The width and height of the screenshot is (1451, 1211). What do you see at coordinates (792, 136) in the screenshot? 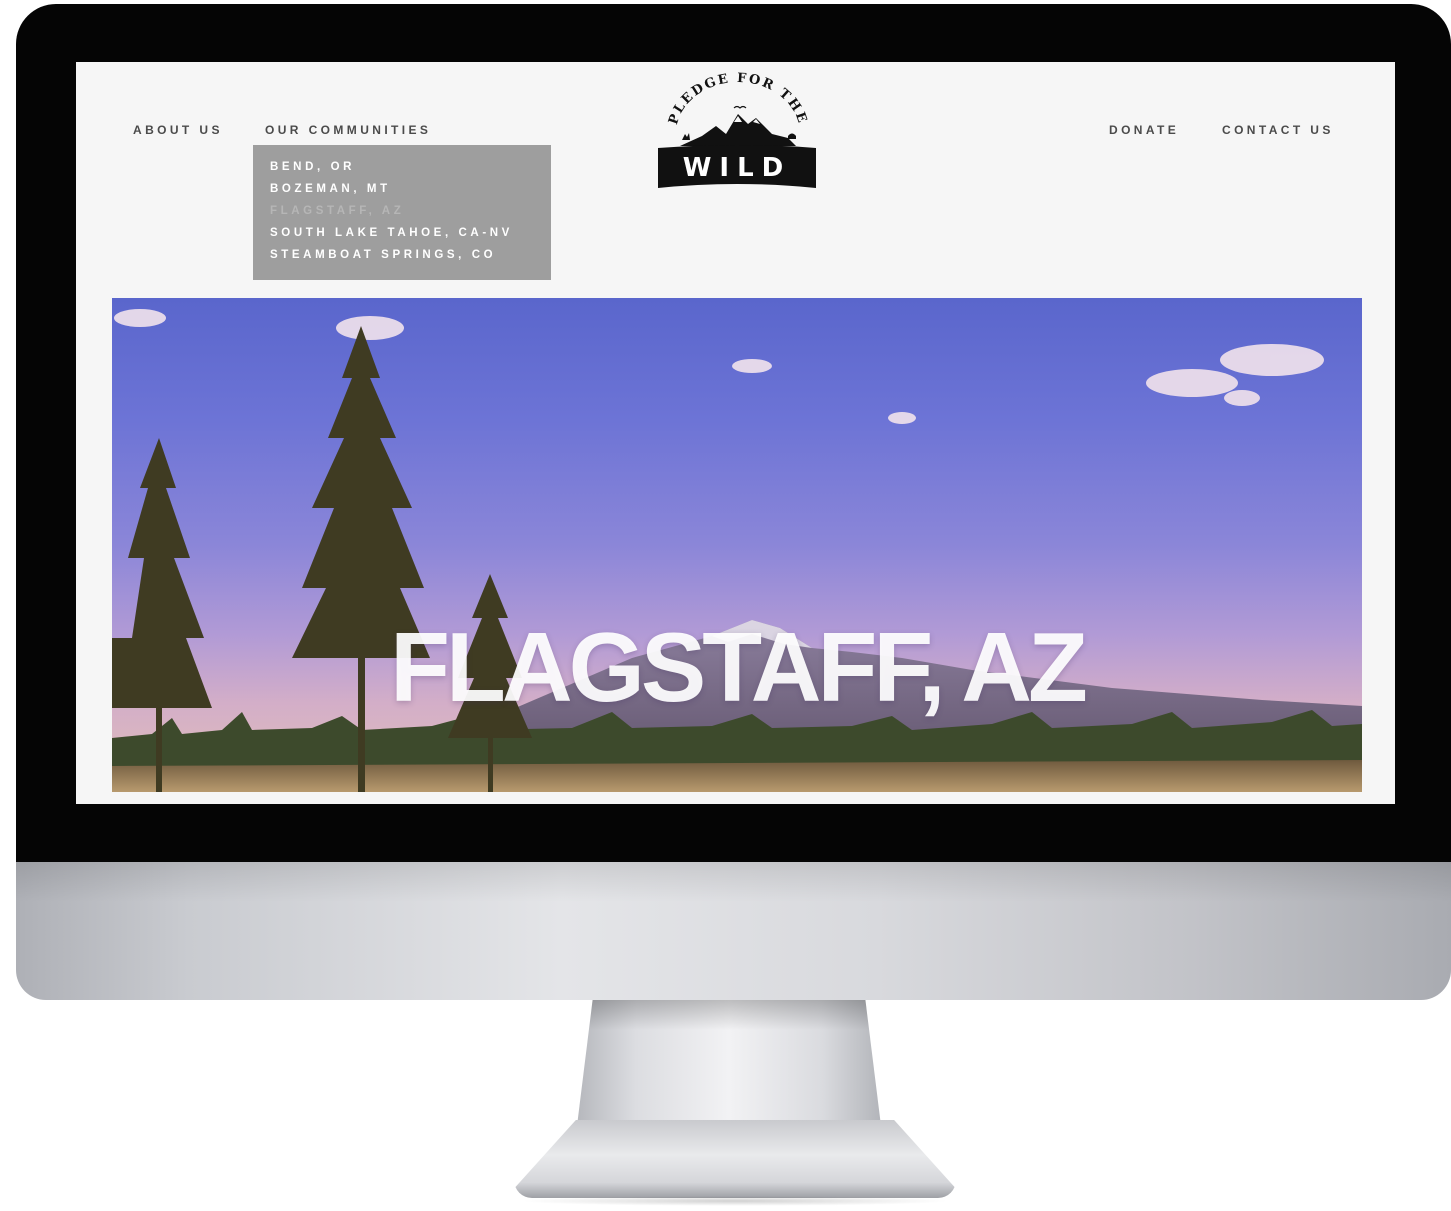
I see `bear-icon` at bounding box center [792, 136].